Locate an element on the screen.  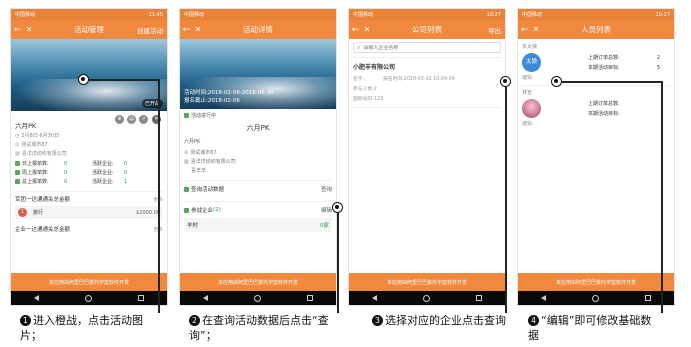
clock-text: 11:45 is located at coordinates (155, 14).